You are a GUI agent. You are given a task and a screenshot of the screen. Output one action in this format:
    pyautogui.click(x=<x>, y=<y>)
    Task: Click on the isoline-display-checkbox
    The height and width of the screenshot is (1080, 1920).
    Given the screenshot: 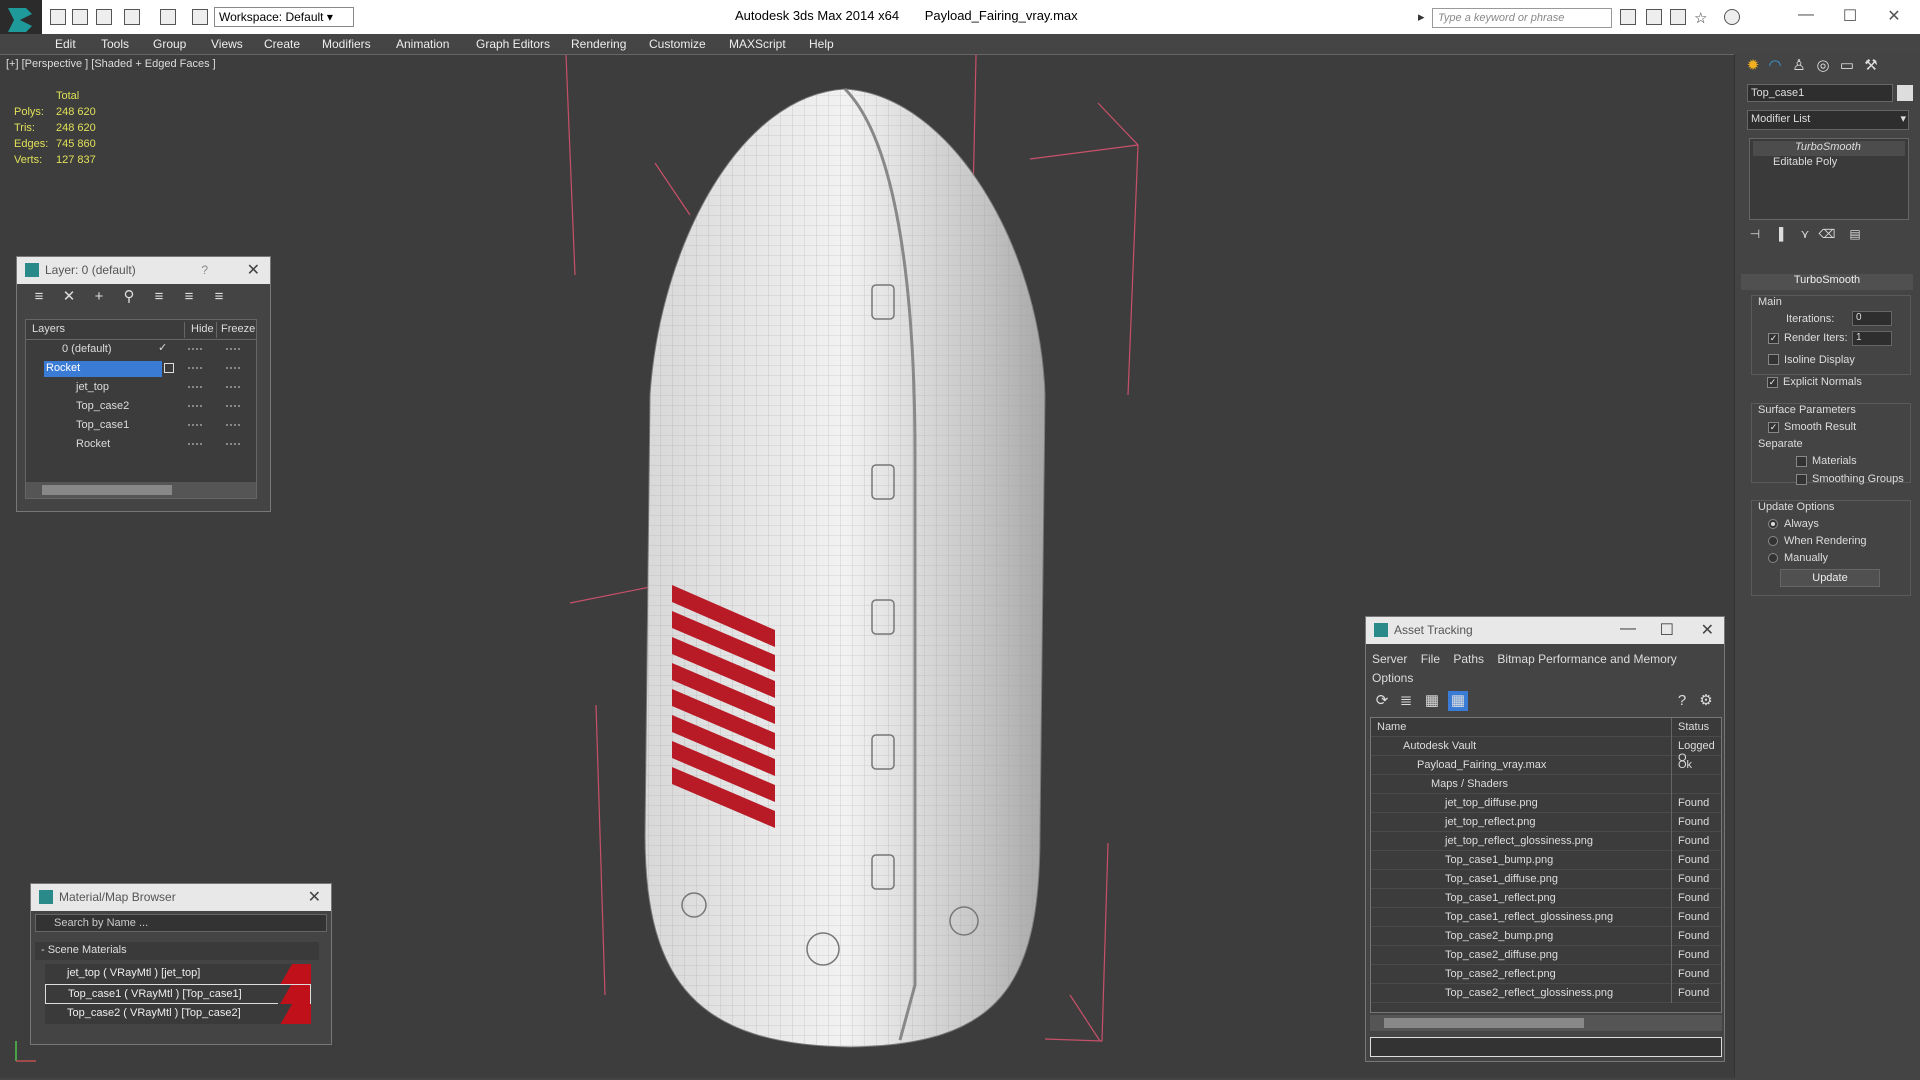 What is the action you would take?
    pyautogui.click(x=1773, y=359)
    